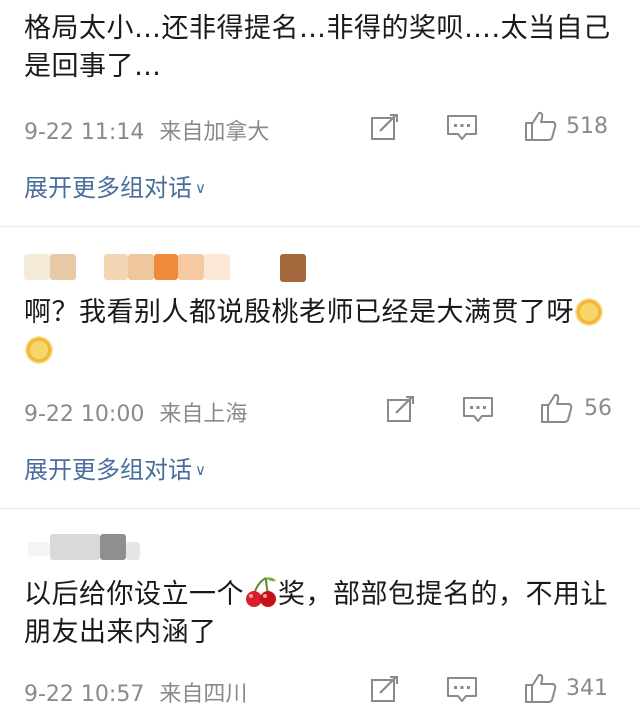 The height and width of the screenshot is (720, 640). Describe the element at coordinates (598, 408) in the screenshot. I see `like-count: 56` at that location.